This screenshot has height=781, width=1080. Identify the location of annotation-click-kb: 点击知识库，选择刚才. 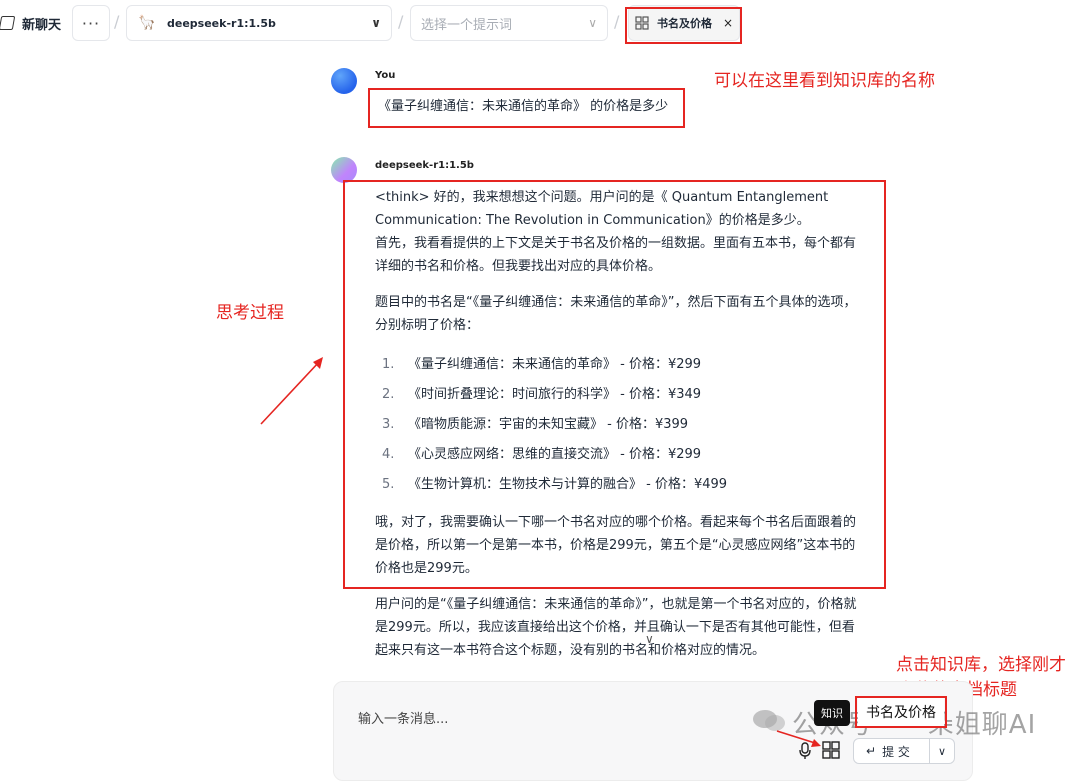
(981, 665).